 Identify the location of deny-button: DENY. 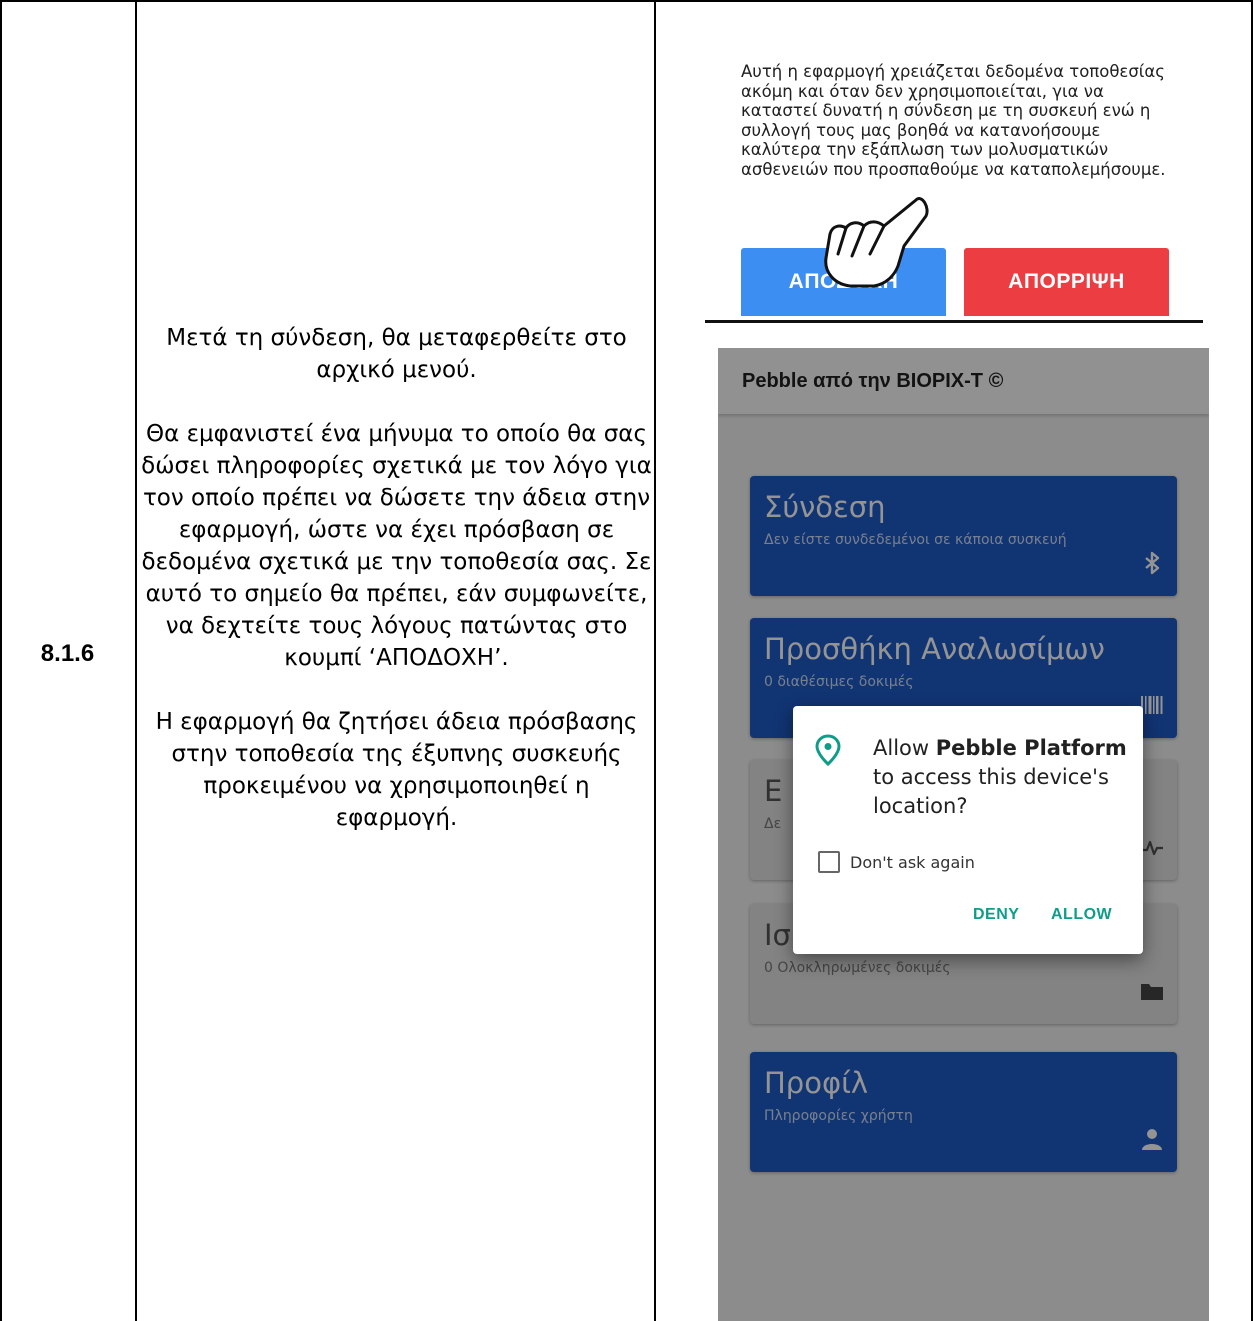
(996, 915).